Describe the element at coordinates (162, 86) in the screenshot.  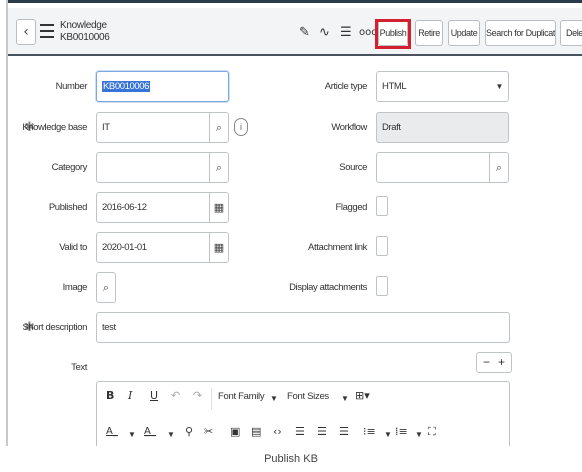
I see `number-field: KB0010006` at that location.